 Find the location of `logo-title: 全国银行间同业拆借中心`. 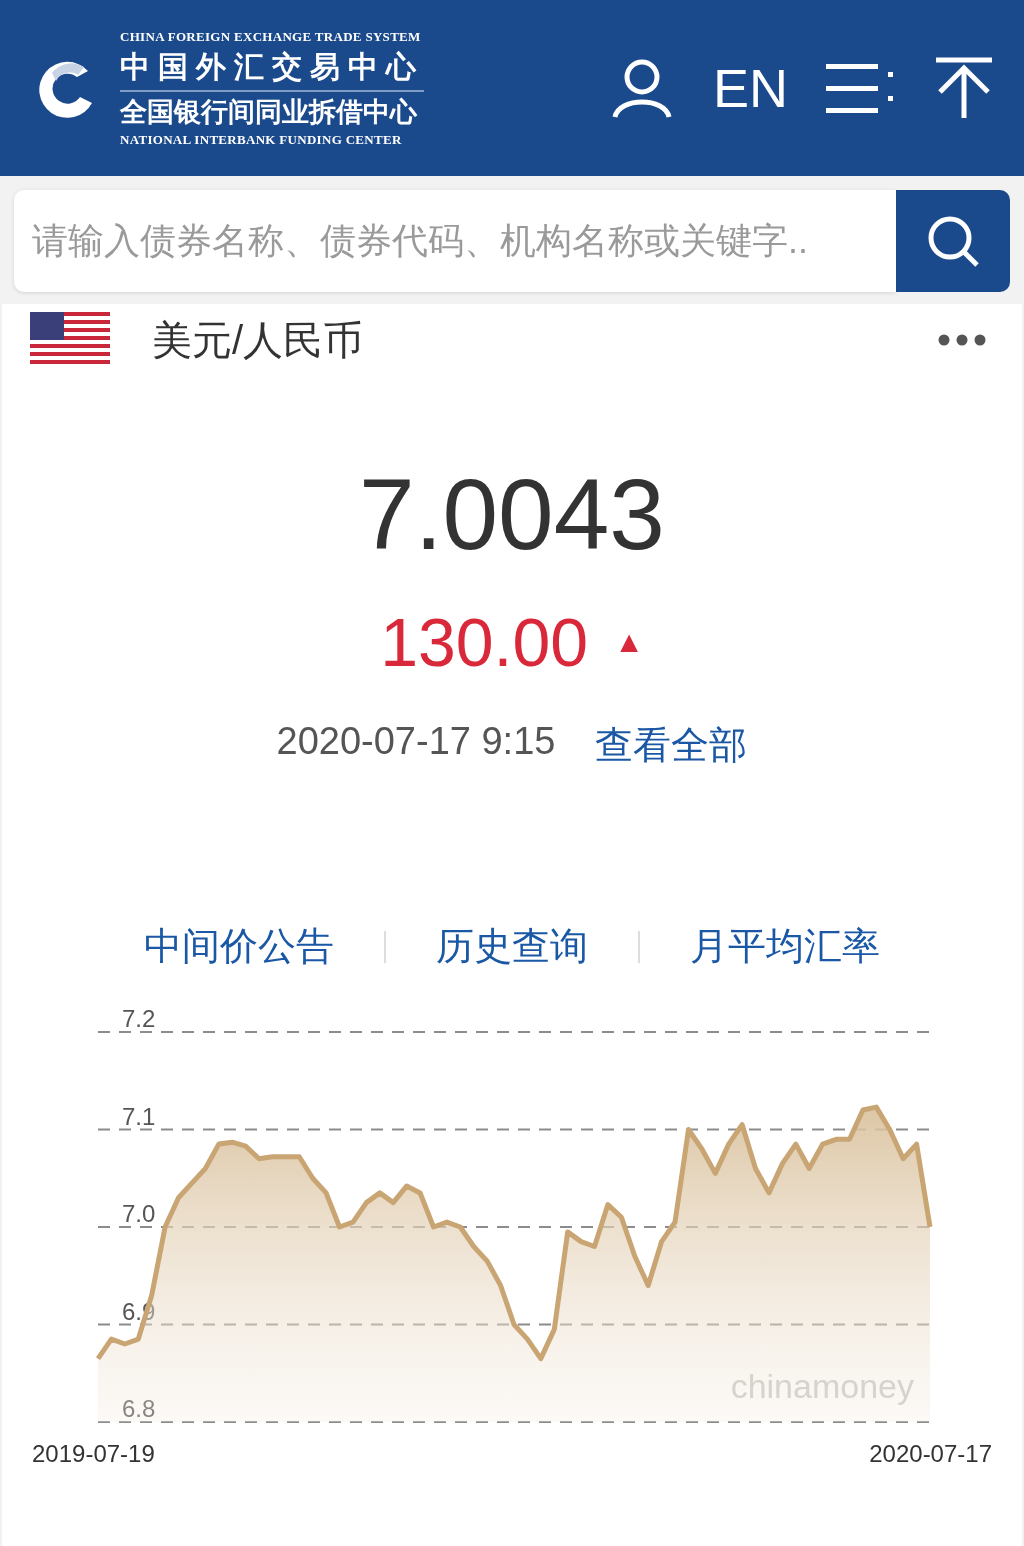

logo-title: 全国银行间同业拆借中心 is located at coordinates (269, 112).